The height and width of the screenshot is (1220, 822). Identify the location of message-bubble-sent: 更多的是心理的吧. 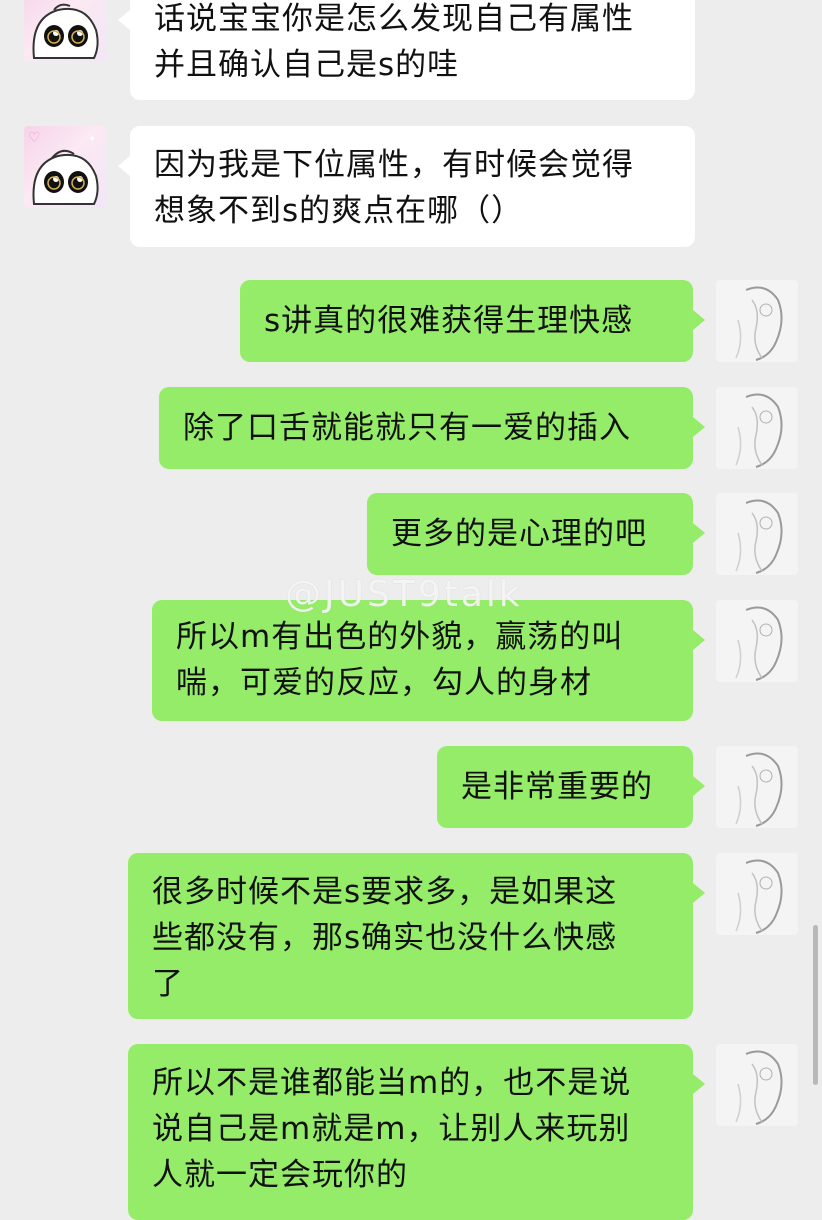
(536, 534).